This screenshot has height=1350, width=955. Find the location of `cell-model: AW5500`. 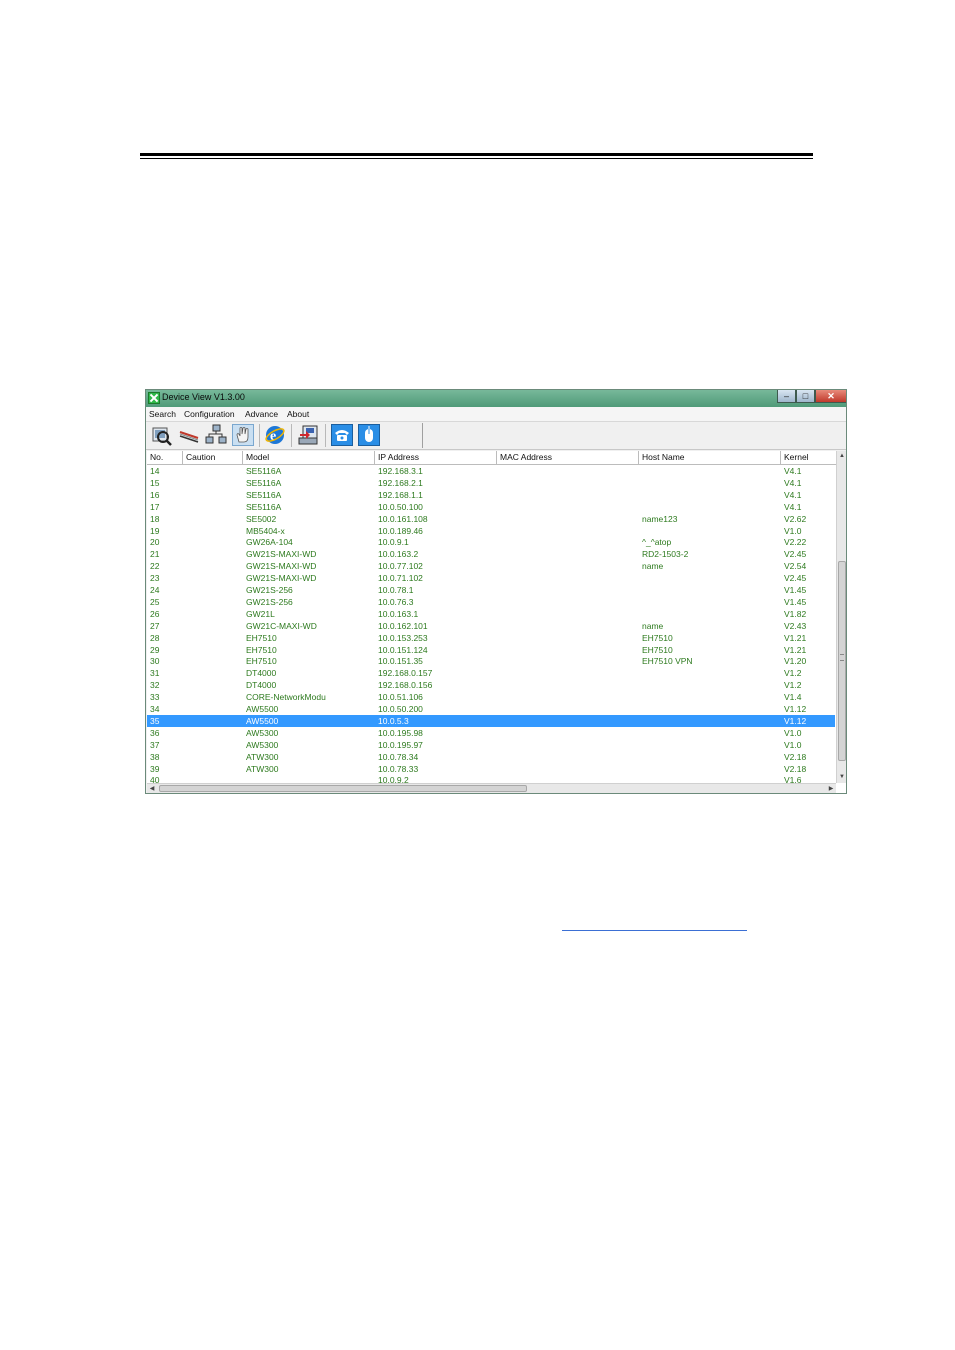

cell-model: AW5500 is located at coordinates (262, 709).